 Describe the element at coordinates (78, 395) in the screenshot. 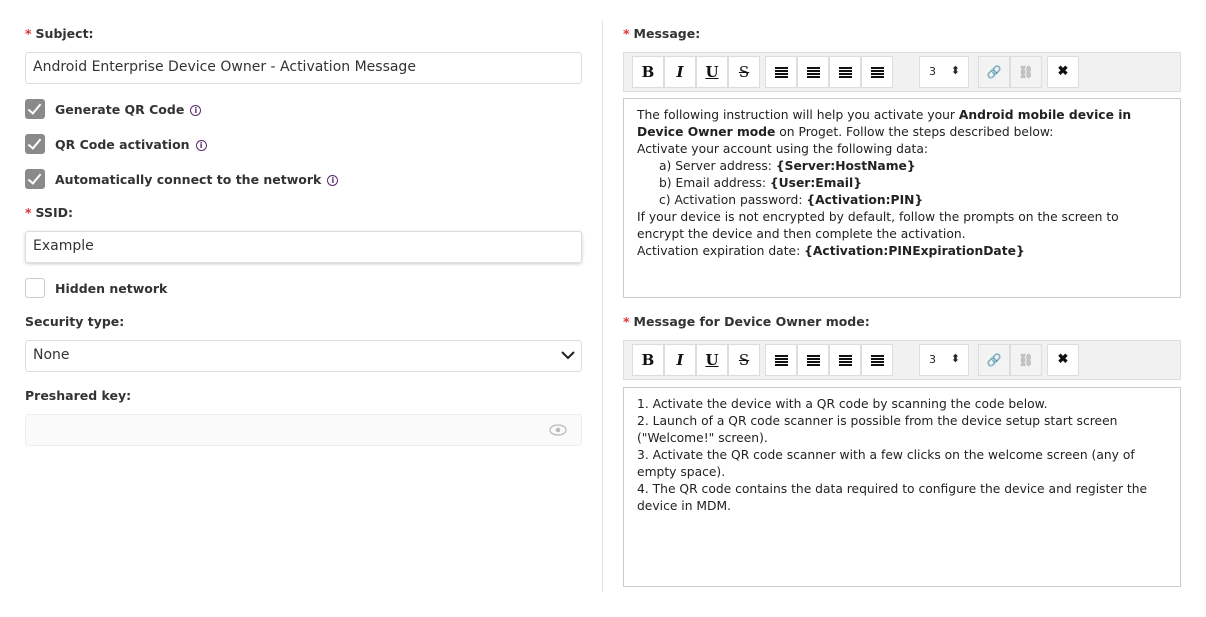

I see `preshared-key-label: Preshared key:` at that location.